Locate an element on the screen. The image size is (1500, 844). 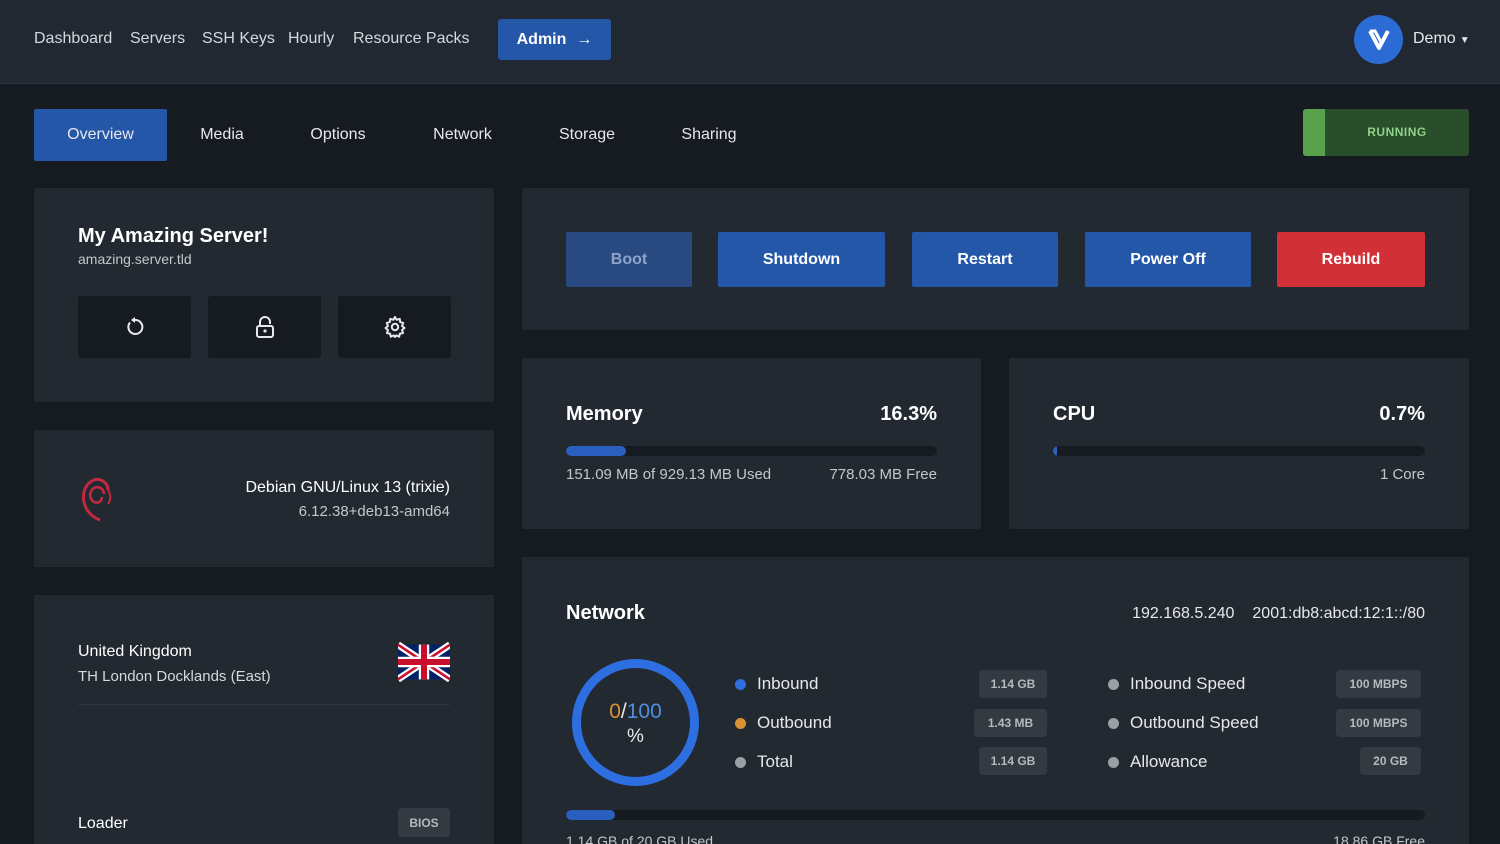
cpu-title: CPU is located at coordinates (1074, 414).